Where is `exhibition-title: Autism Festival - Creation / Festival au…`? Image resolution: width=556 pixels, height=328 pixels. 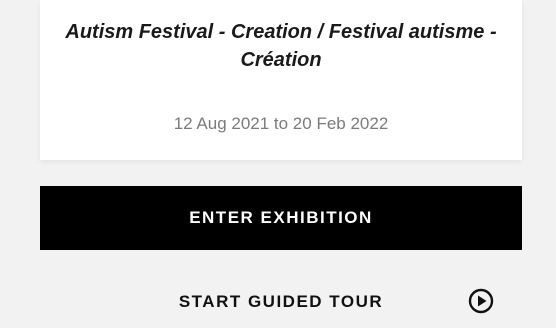
exhibition-title: Autism Festival - Creation / Festival au… is located at coordinates (281, 46).